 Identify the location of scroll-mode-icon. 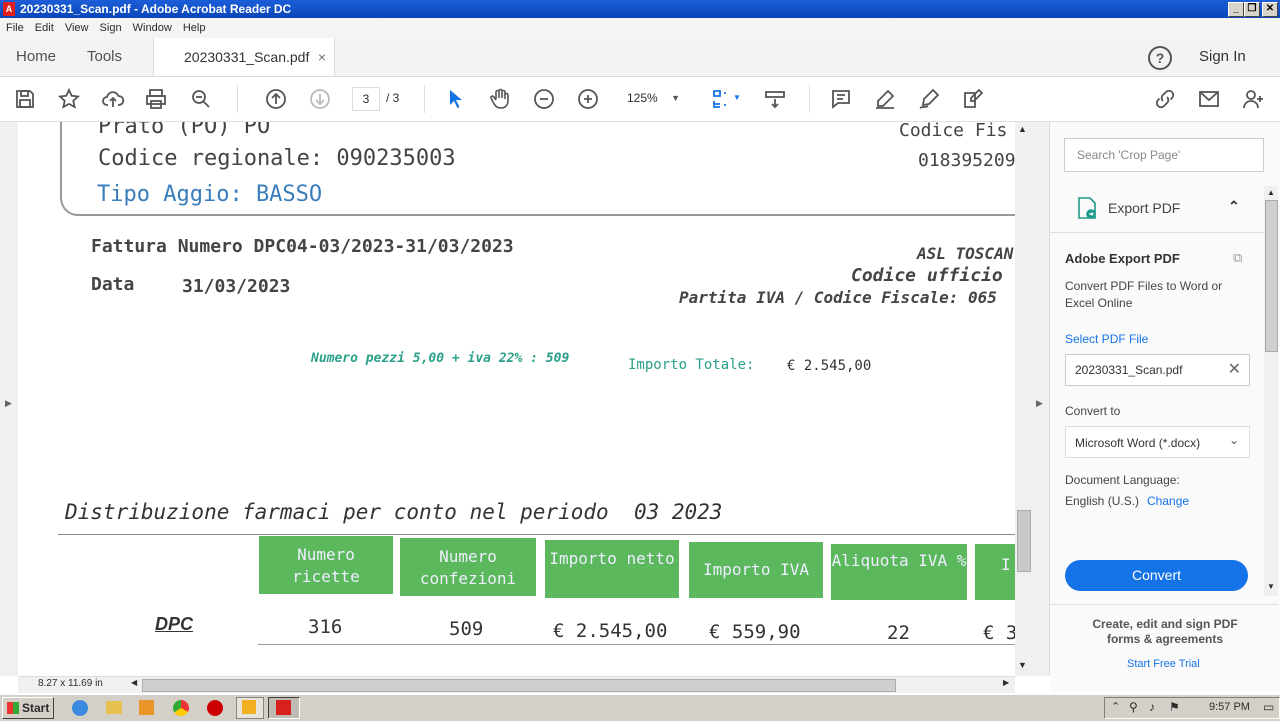
(775, 99).